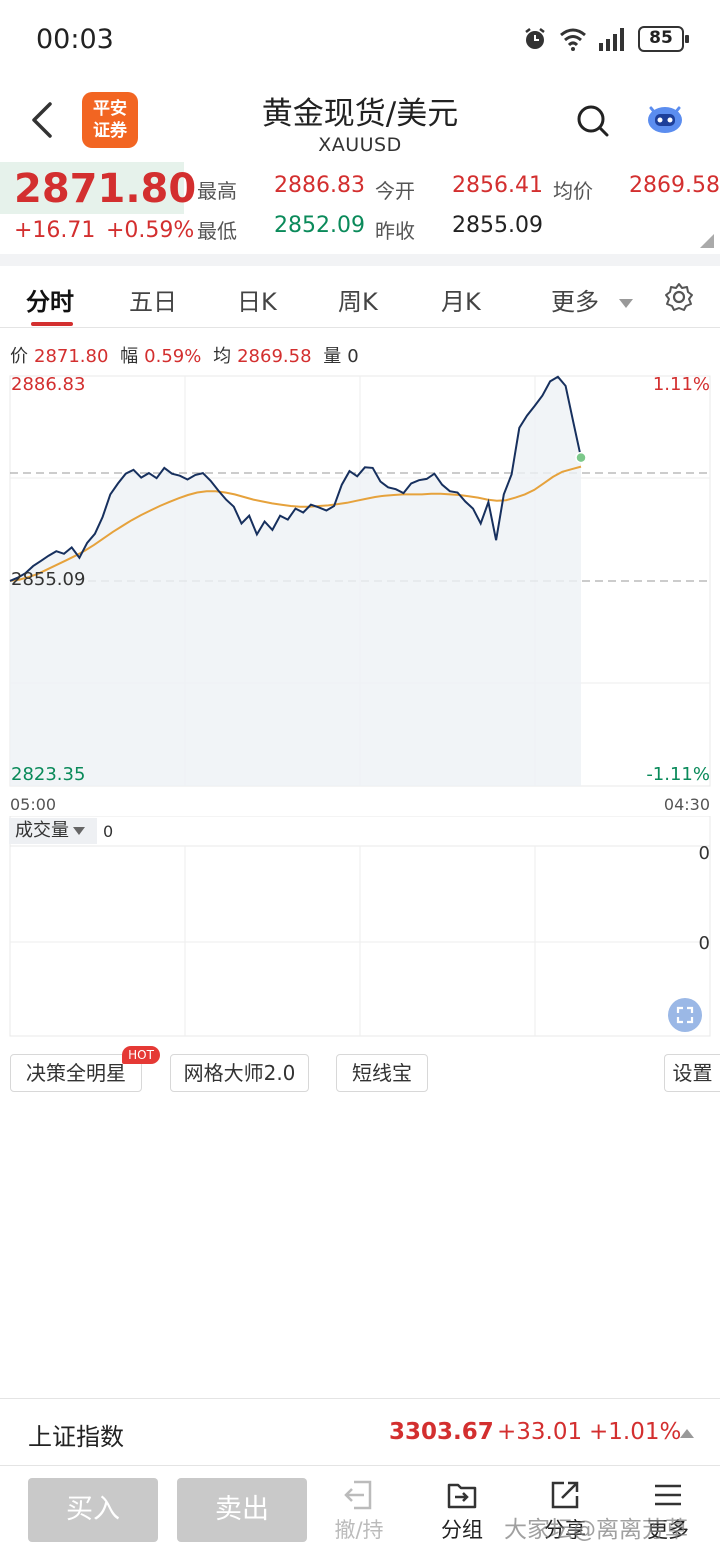 This screenshot has width=720, height=1554. What do you see at coordinates (497, 225) in the screenshot?
I see `prev-close-value: 2855.09` at bounding box center [497, 225].